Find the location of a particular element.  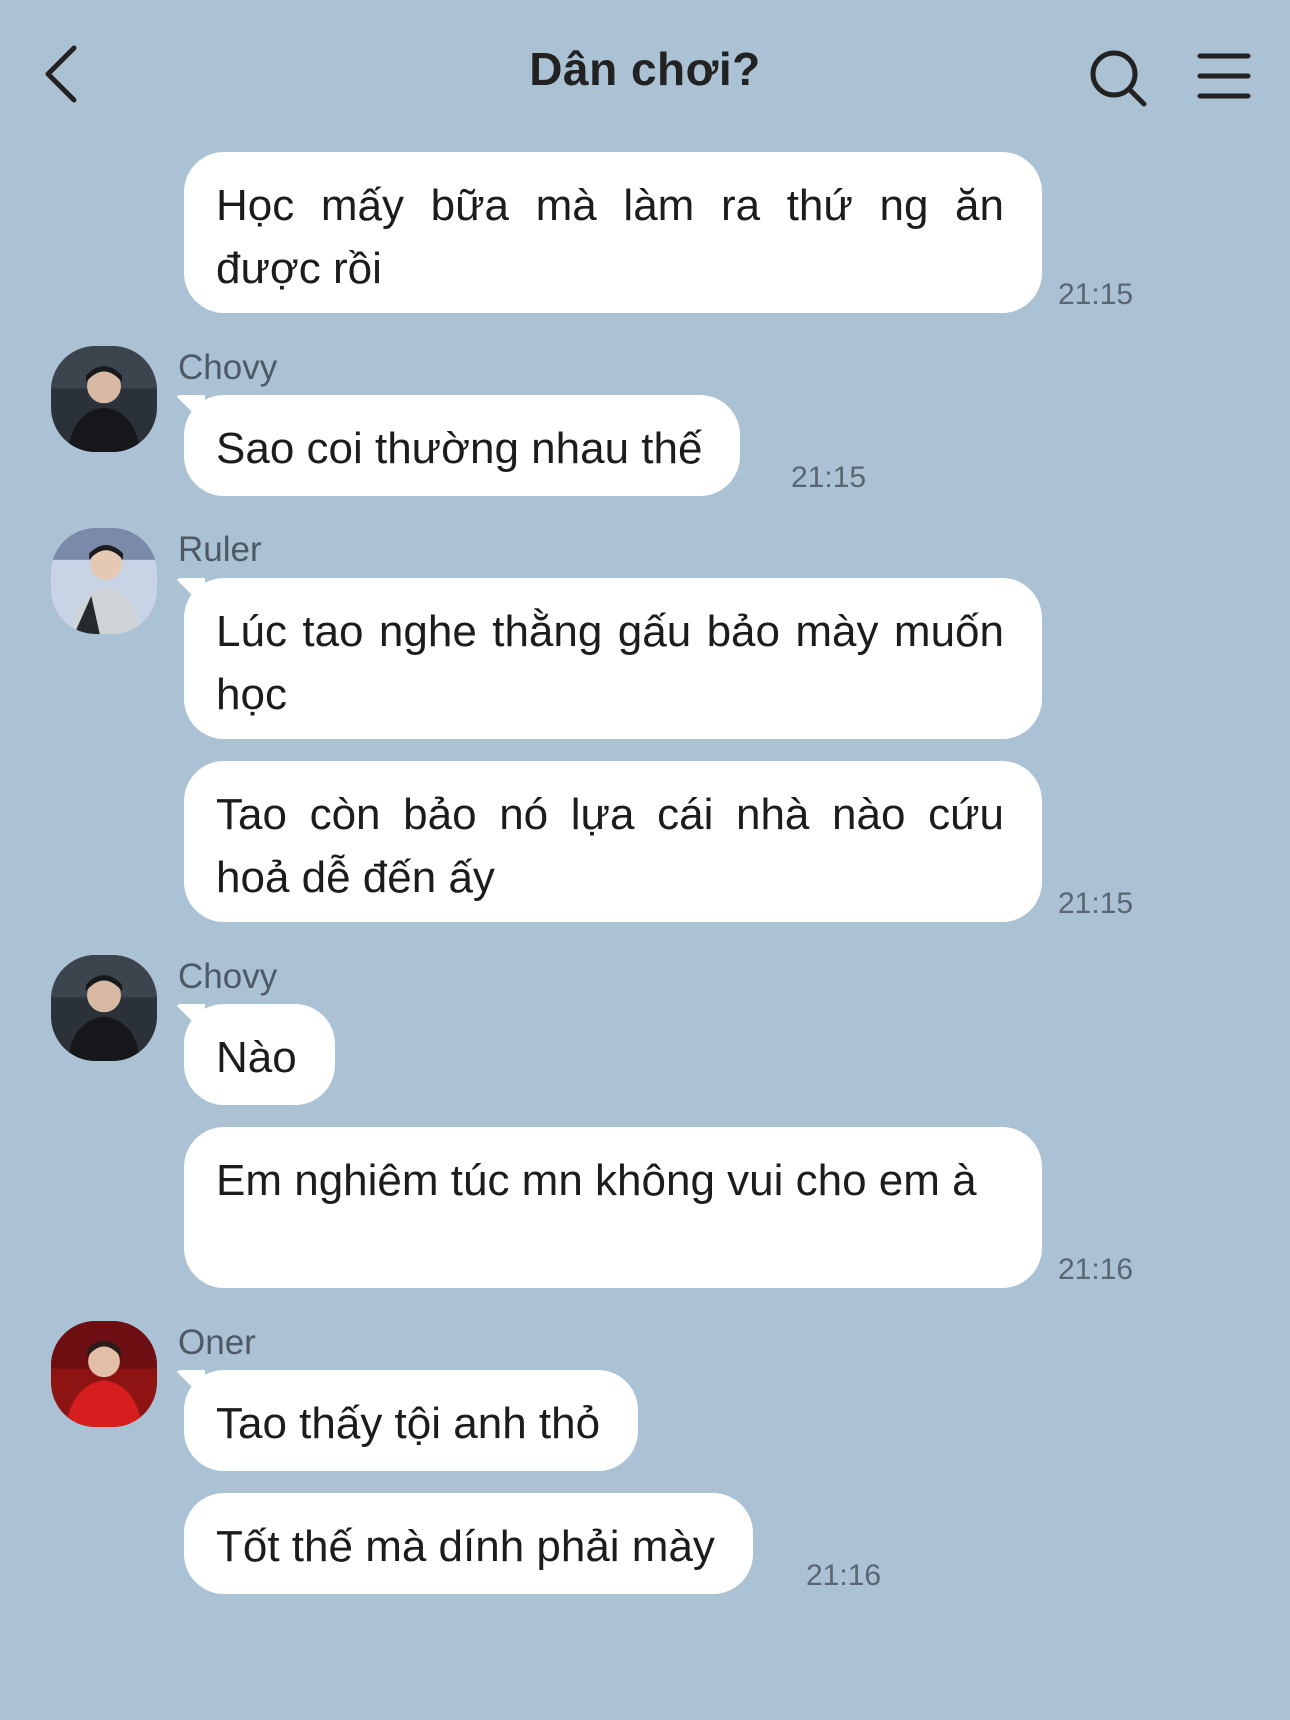

message-bubble: Lúc tao nghe thằng gấu bảo mày muốn học is located at coordinates (613, 658).